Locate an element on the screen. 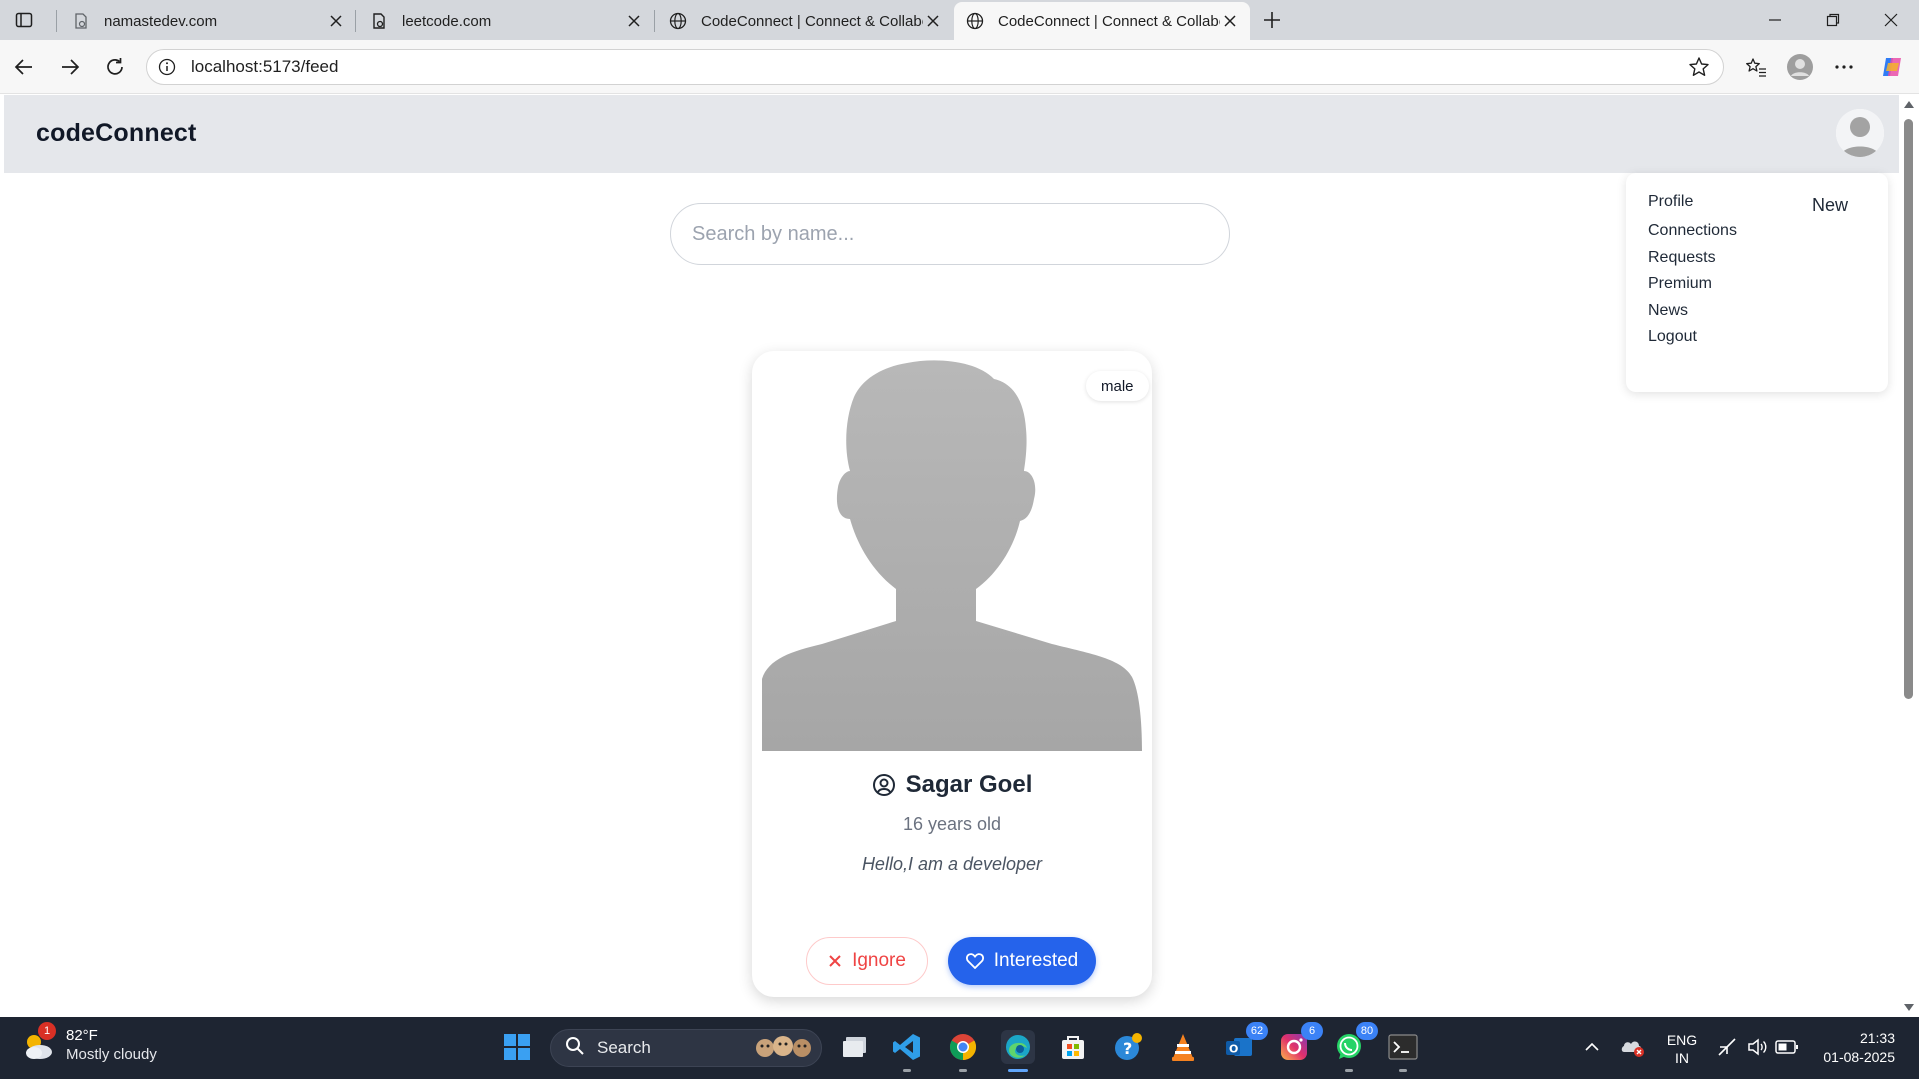  favorites-icon is located at coordinates (1756, 67).